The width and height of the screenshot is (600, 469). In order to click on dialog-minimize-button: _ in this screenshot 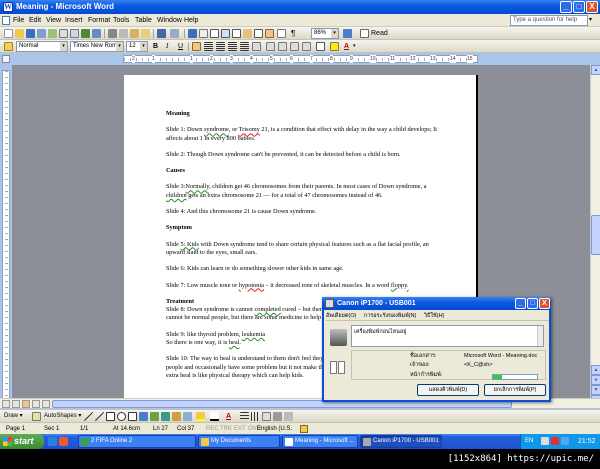, I will do `click(520, 303)`.